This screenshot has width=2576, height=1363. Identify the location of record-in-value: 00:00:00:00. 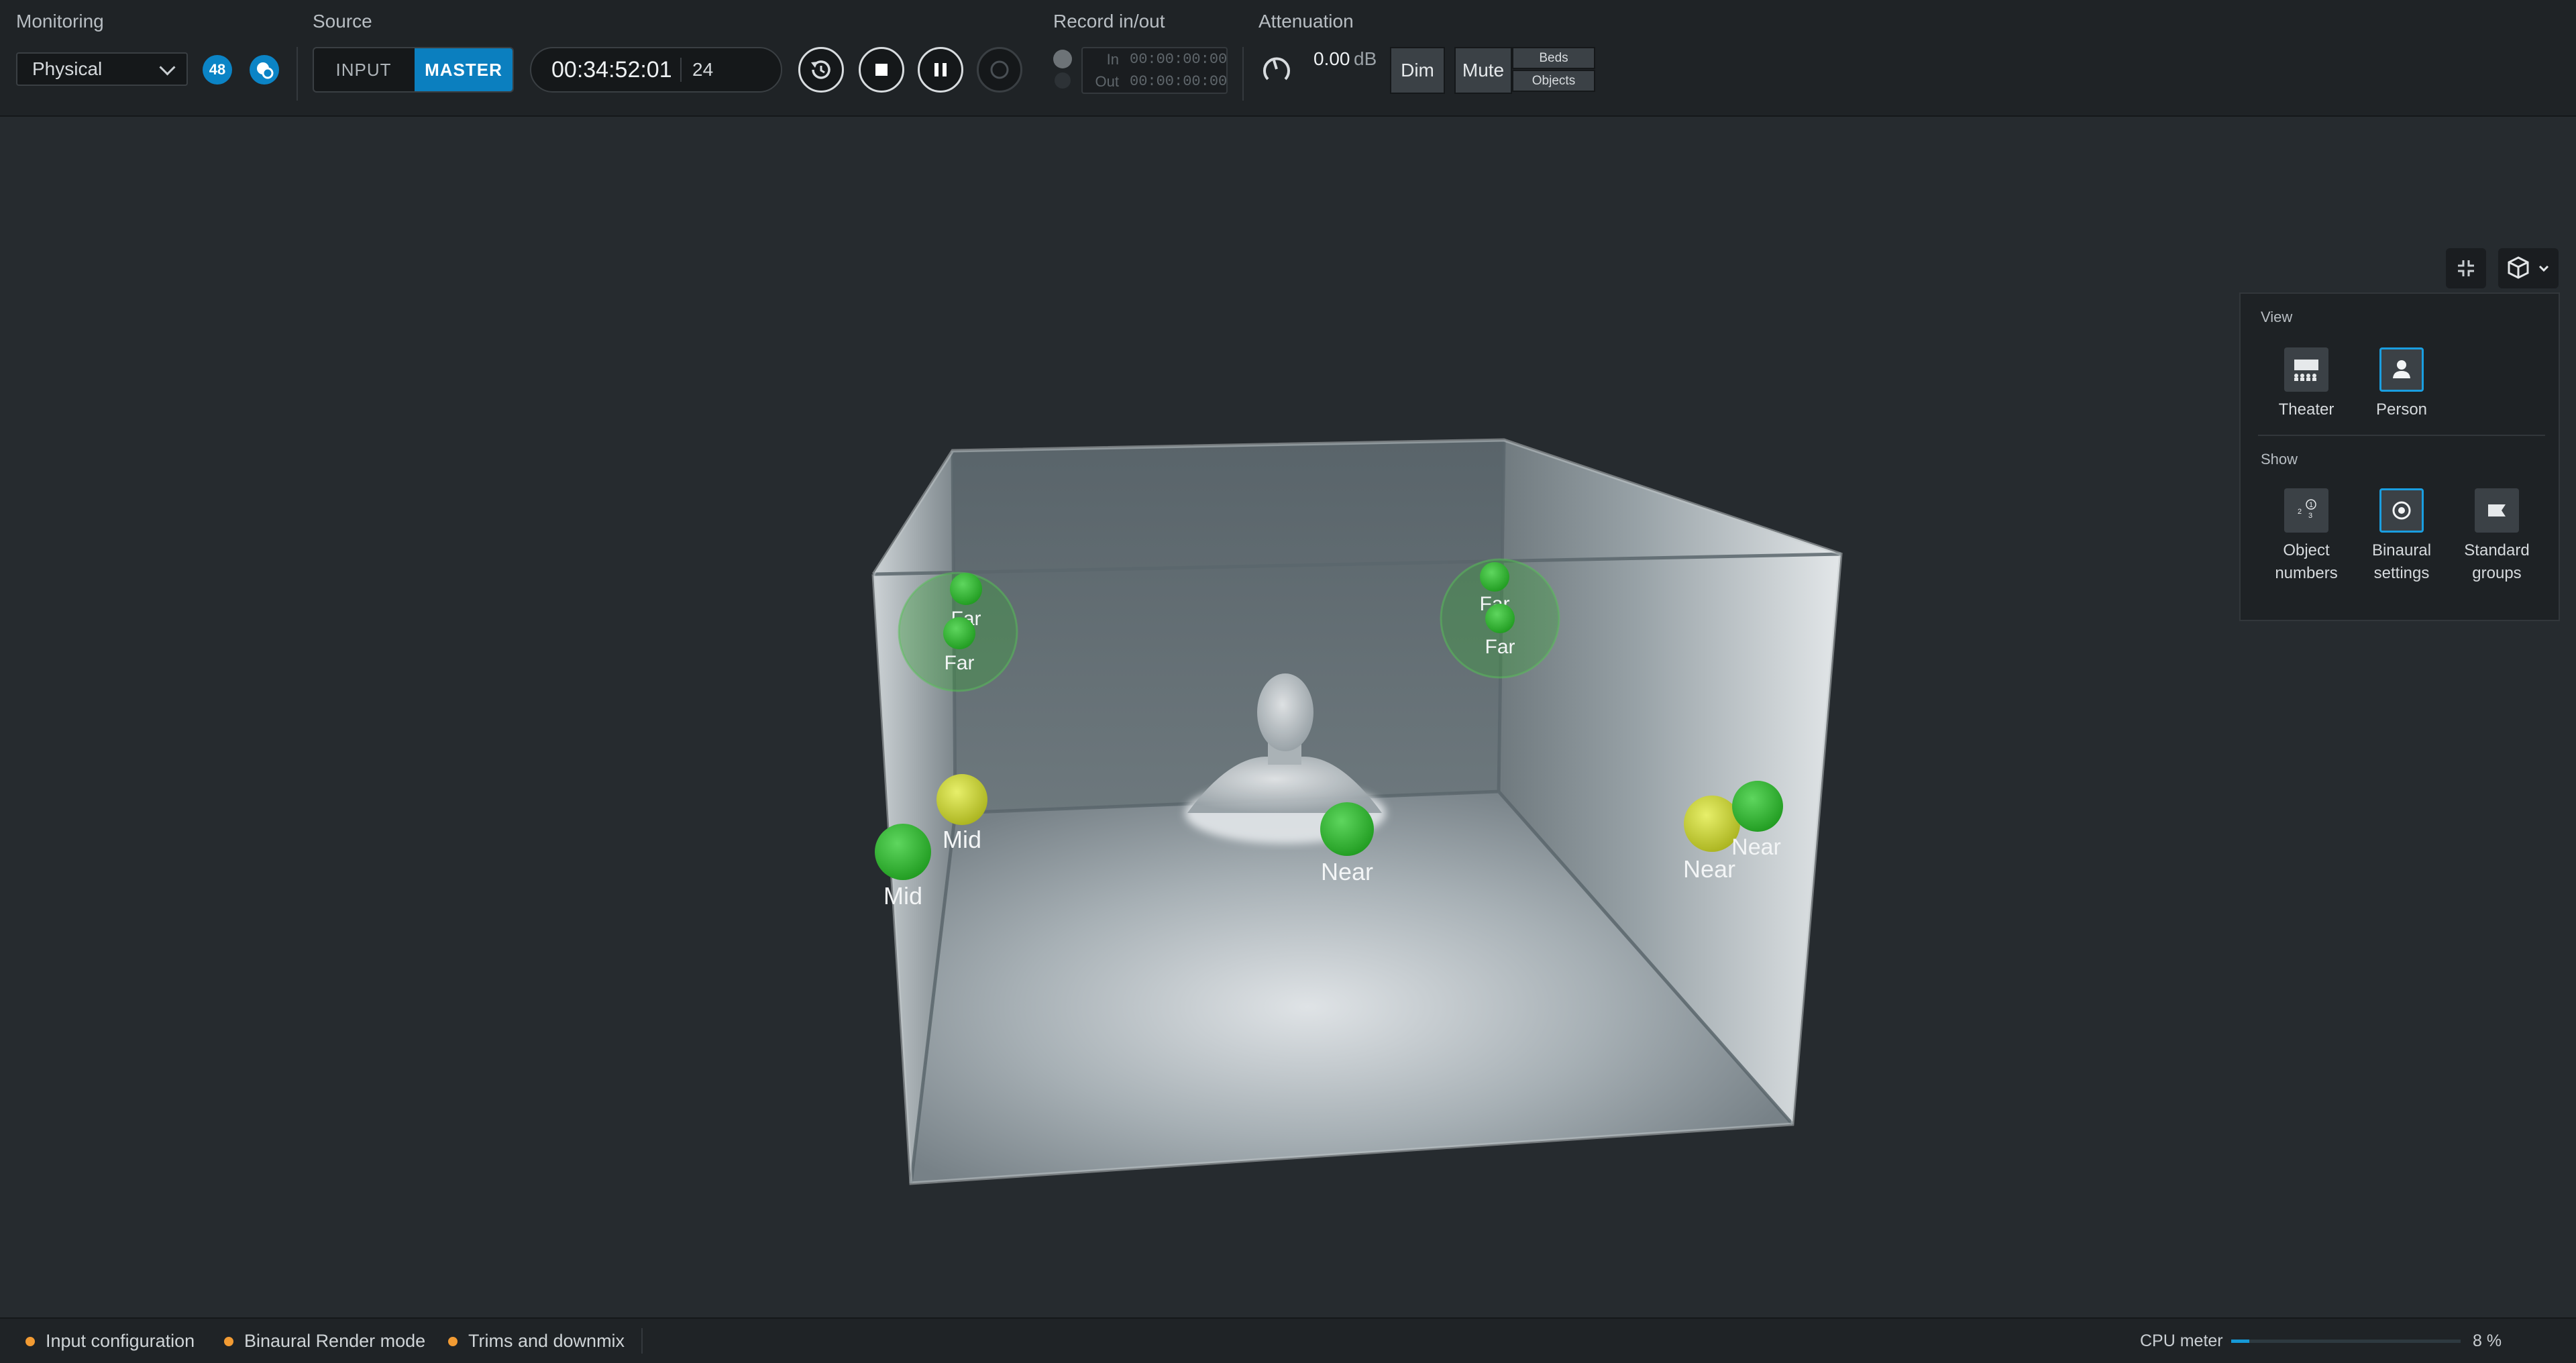
(1179, 60).